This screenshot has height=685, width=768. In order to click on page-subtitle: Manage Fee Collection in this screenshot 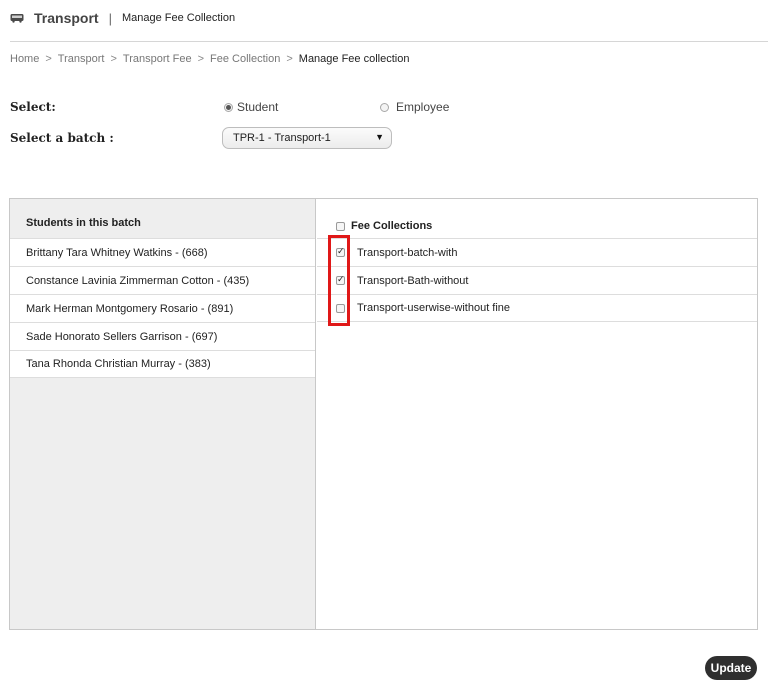, I will do `click(178, 18)`.